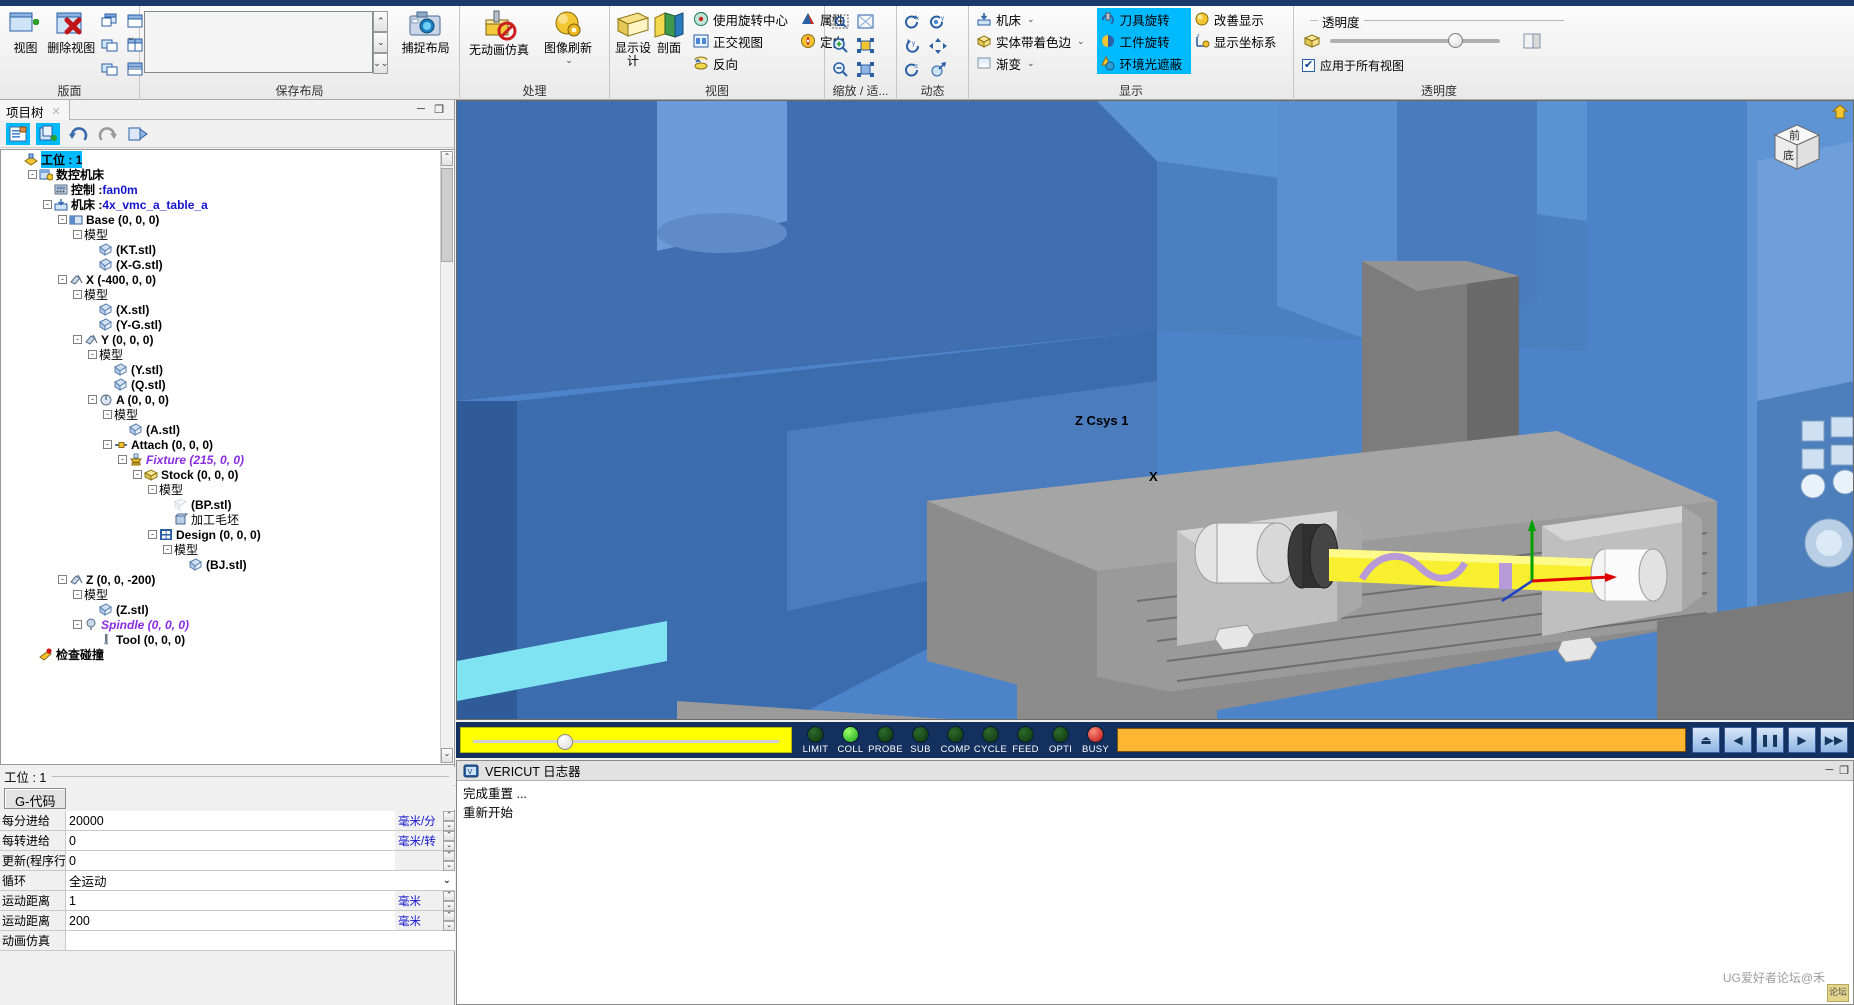 Image resolution: width=1854 pixels, height=1005 pixels. Describe the element at coordinates (938, 69) in the screenshot. I see `dynamic-rotate-icon` at that location.